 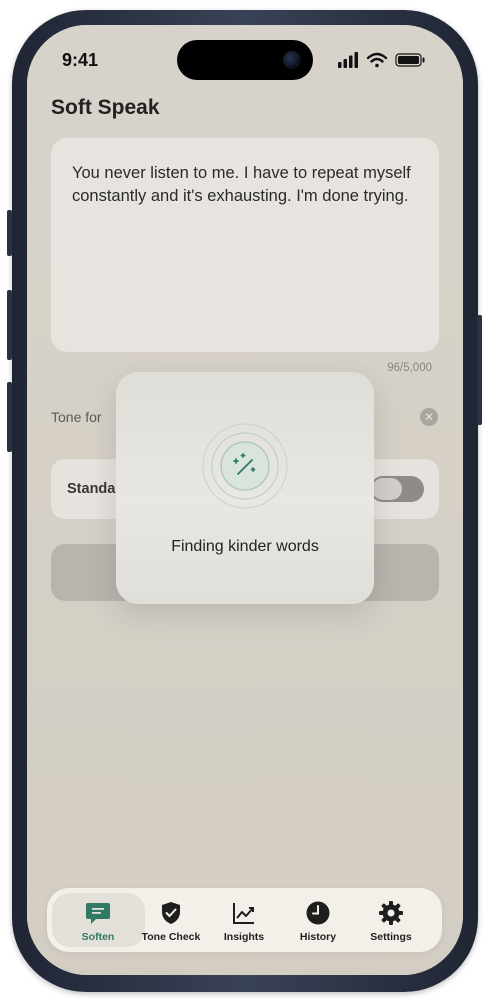 What do you see at coordinates (245, 60) in the screenshot?
I see `dynamic-island` at bounding box center [245, 60].